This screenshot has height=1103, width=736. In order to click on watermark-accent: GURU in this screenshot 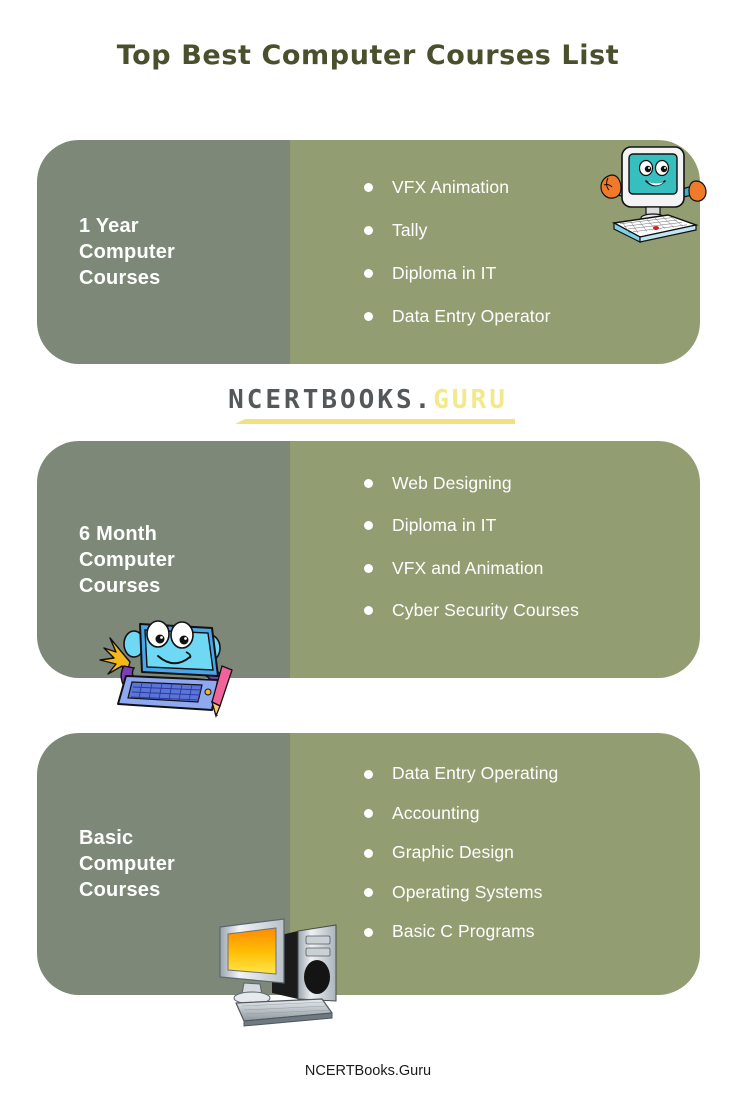, I will do `click(470, 400)`.